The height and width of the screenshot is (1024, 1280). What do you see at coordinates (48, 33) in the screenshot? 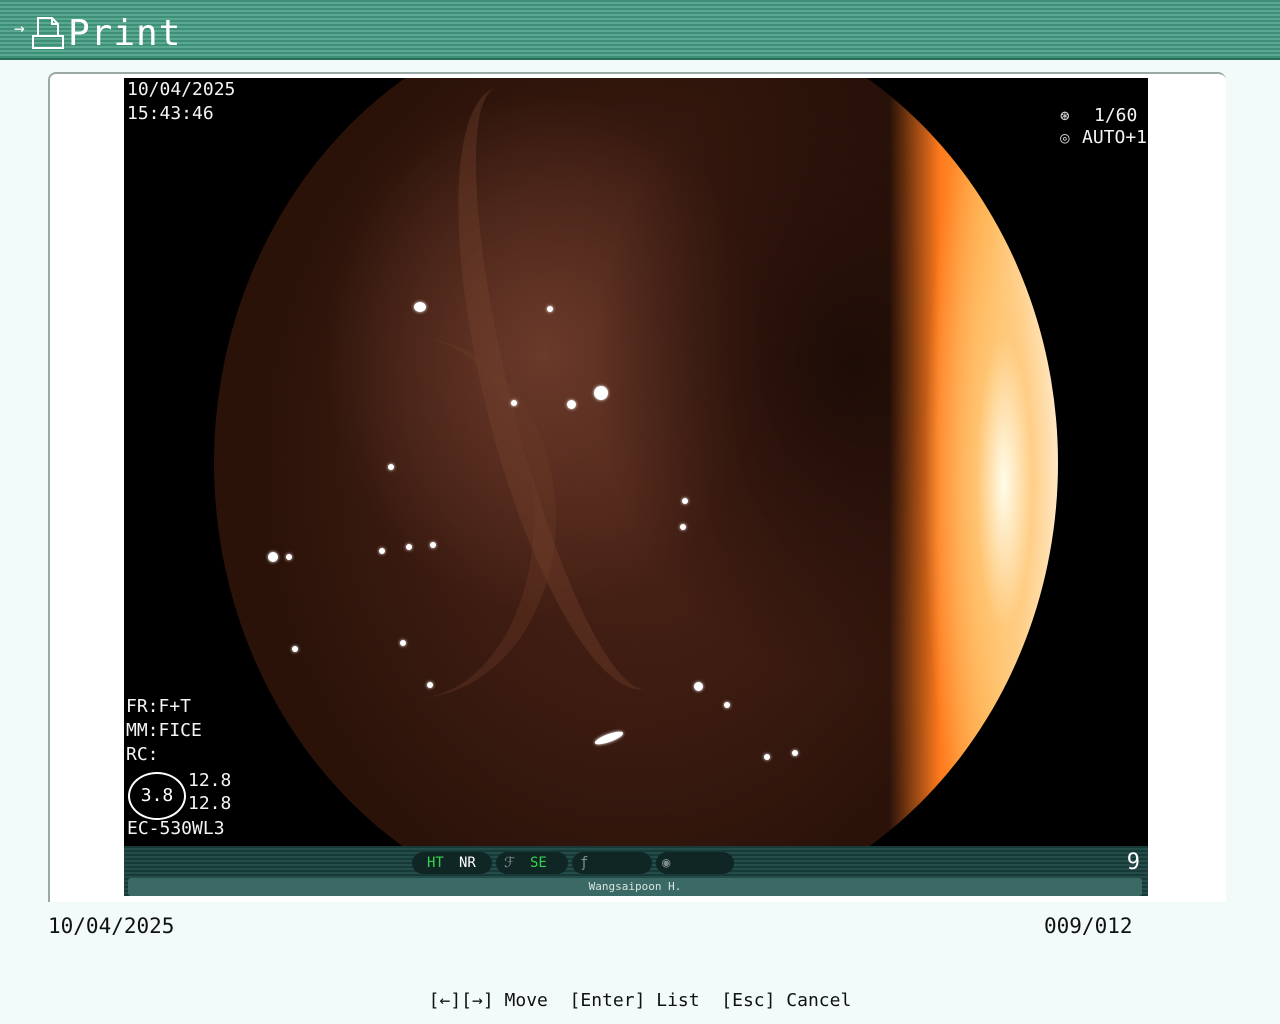
I see `print-icon` at bounding box center [48, 33].